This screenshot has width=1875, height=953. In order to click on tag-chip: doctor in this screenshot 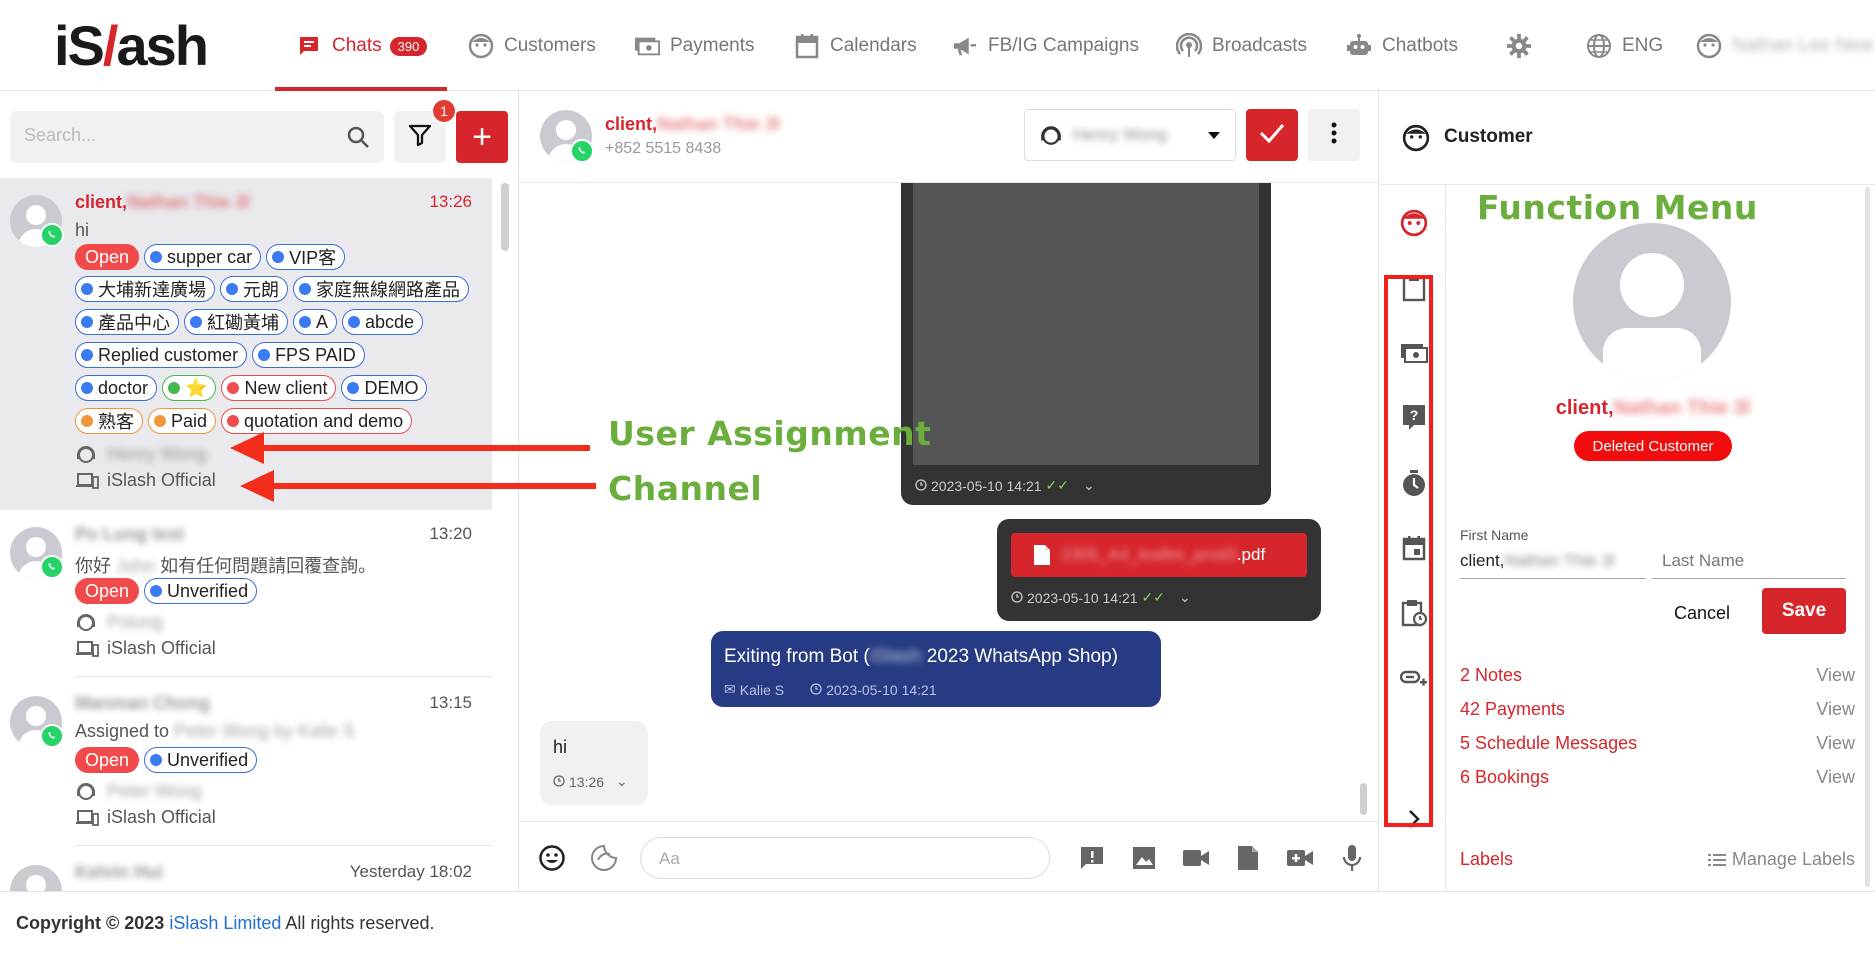, I will do `click(116, 388)`.